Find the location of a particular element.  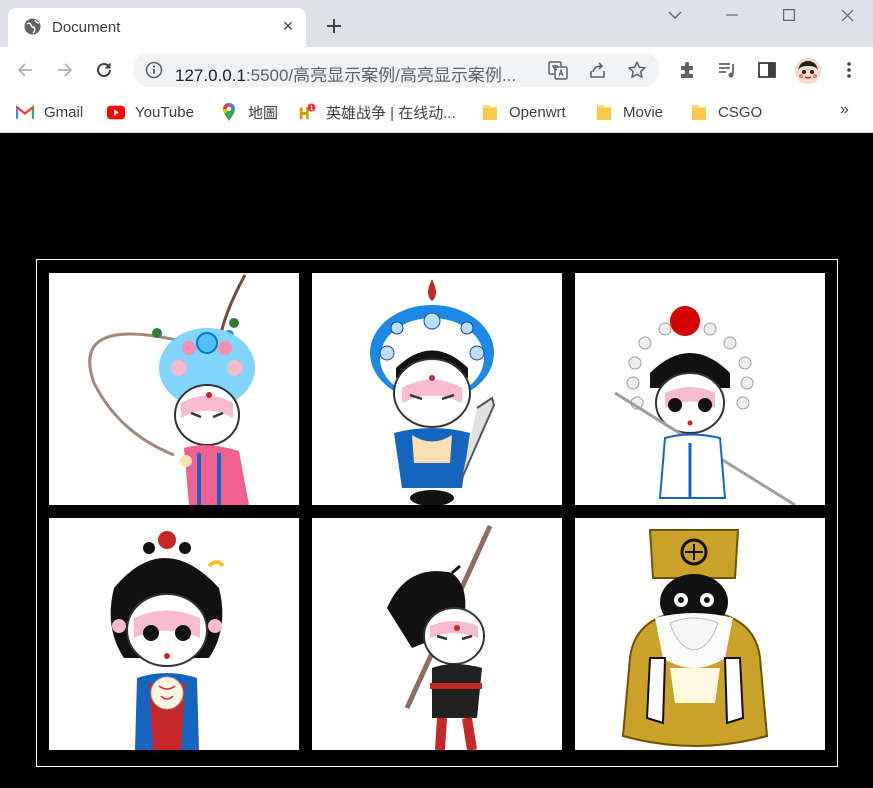

globe-icon is located at coordinates (32, 26).